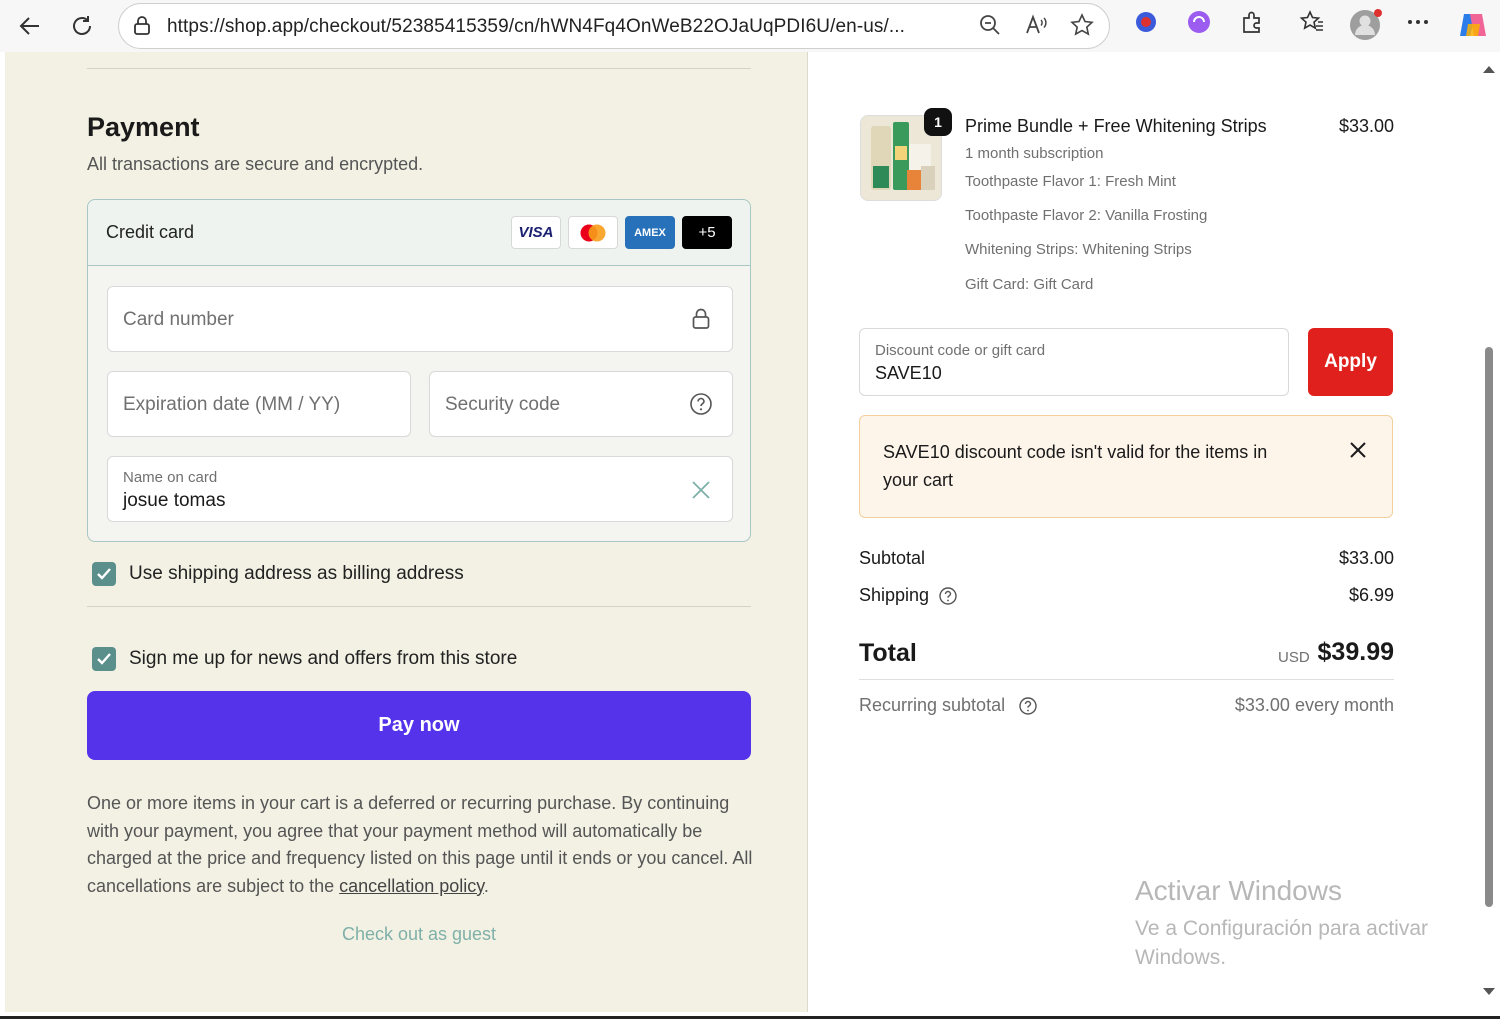 The height and width of the screenshot is (1019, 1500). What do you see at coordinates (1489, 991) in the screenshot?
I see `scroll-down-arrow-icon` at bounding box center [1489, 991].